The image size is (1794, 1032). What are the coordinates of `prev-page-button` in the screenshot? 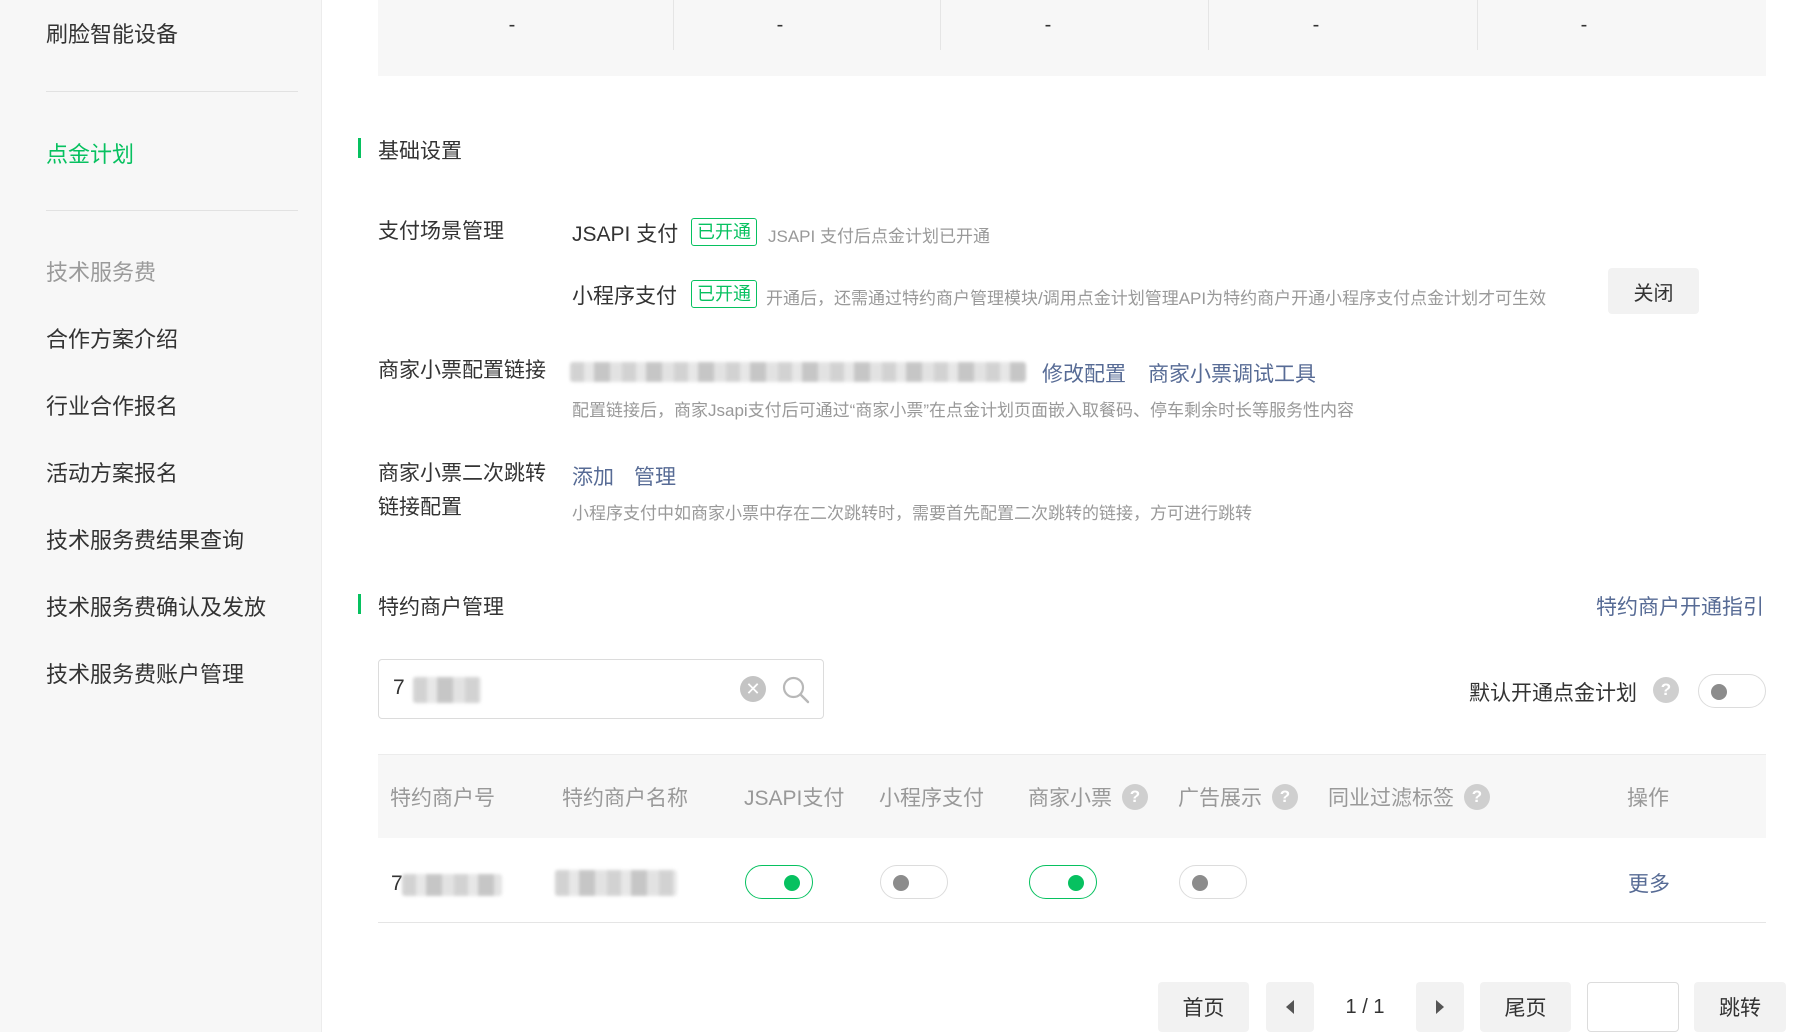 It's located at (1290, 1007).